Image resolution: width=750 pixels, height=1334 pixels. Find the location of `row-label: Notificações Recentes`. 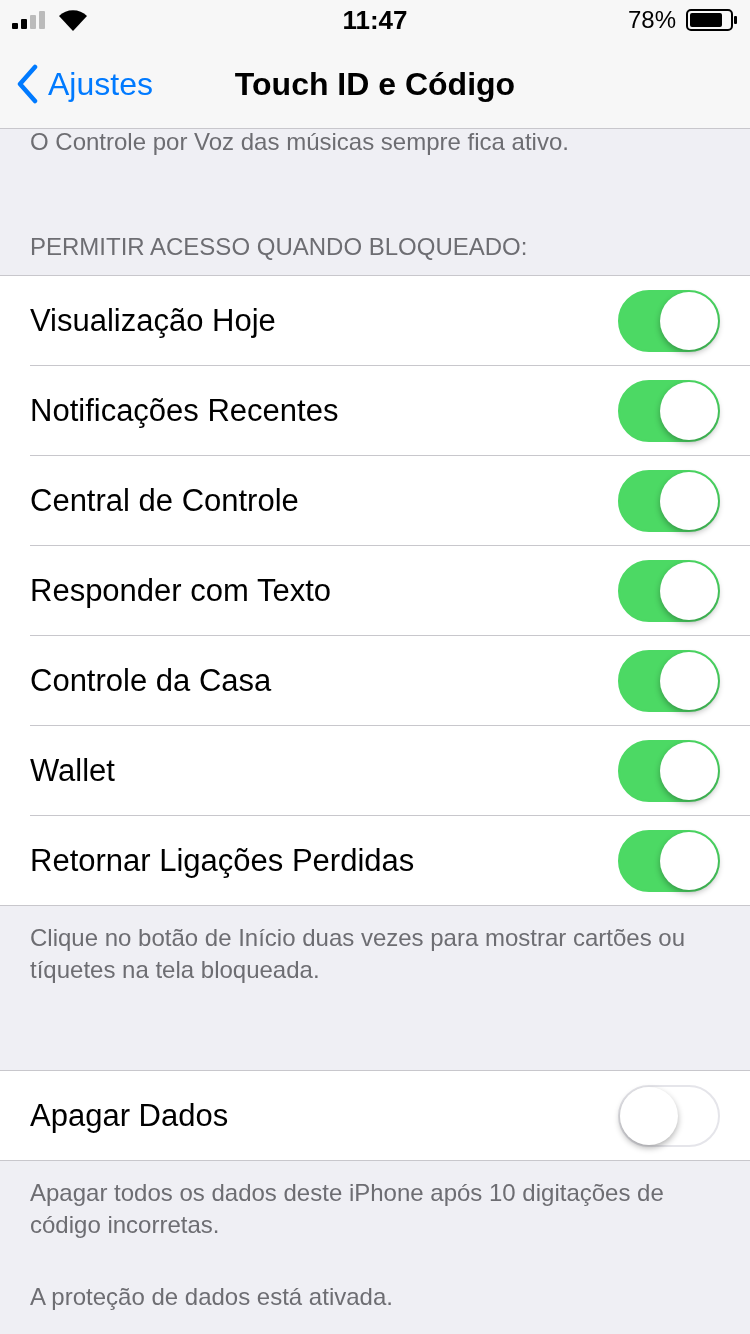

row-label: Notificações Recentes is located at coordinates (184, 410).